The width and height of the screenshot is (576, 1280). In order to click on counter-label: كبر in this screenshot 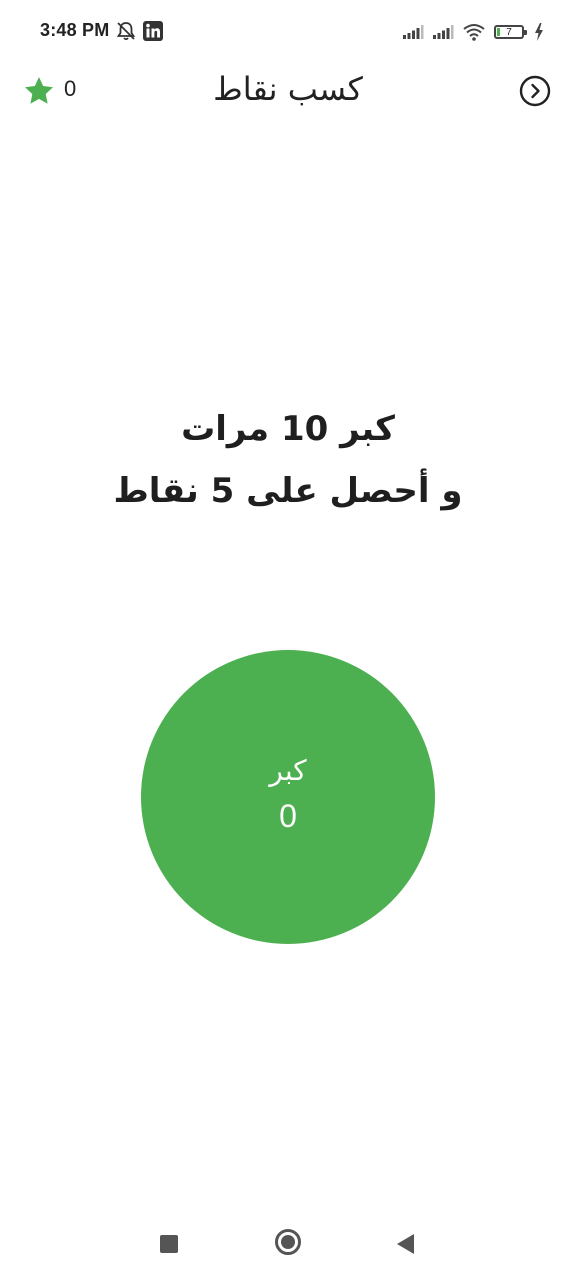, I will do `click(288, 770)`.